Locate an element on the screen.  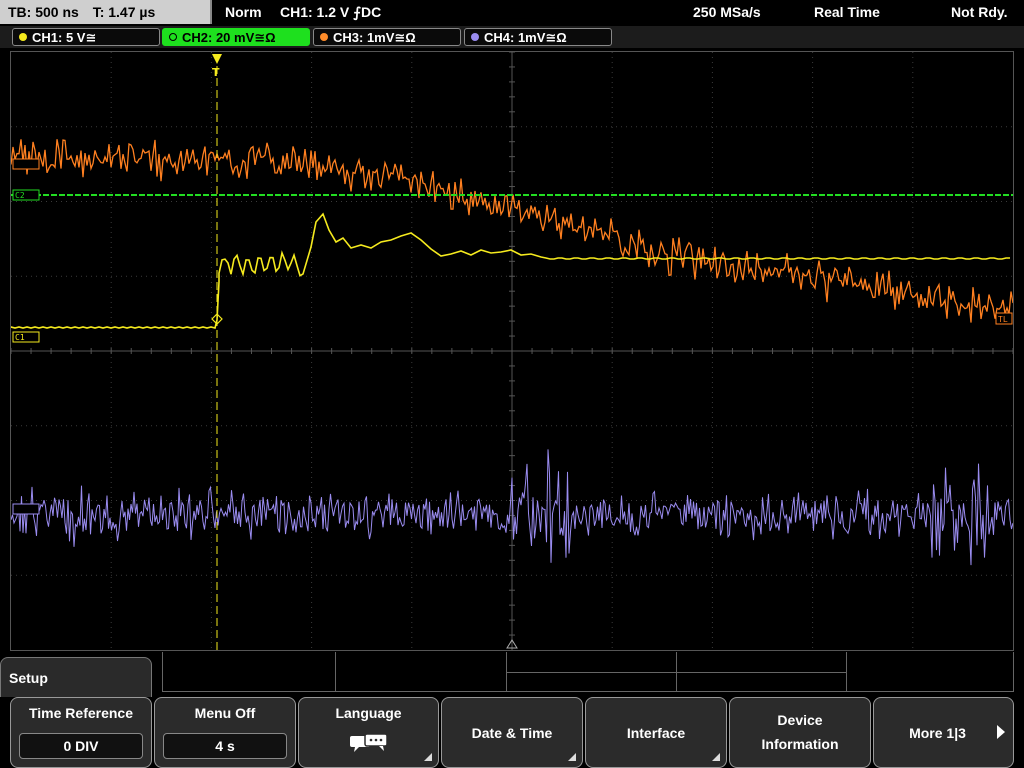
date-time-button: Date & Time is located at coordinates (512, 732).